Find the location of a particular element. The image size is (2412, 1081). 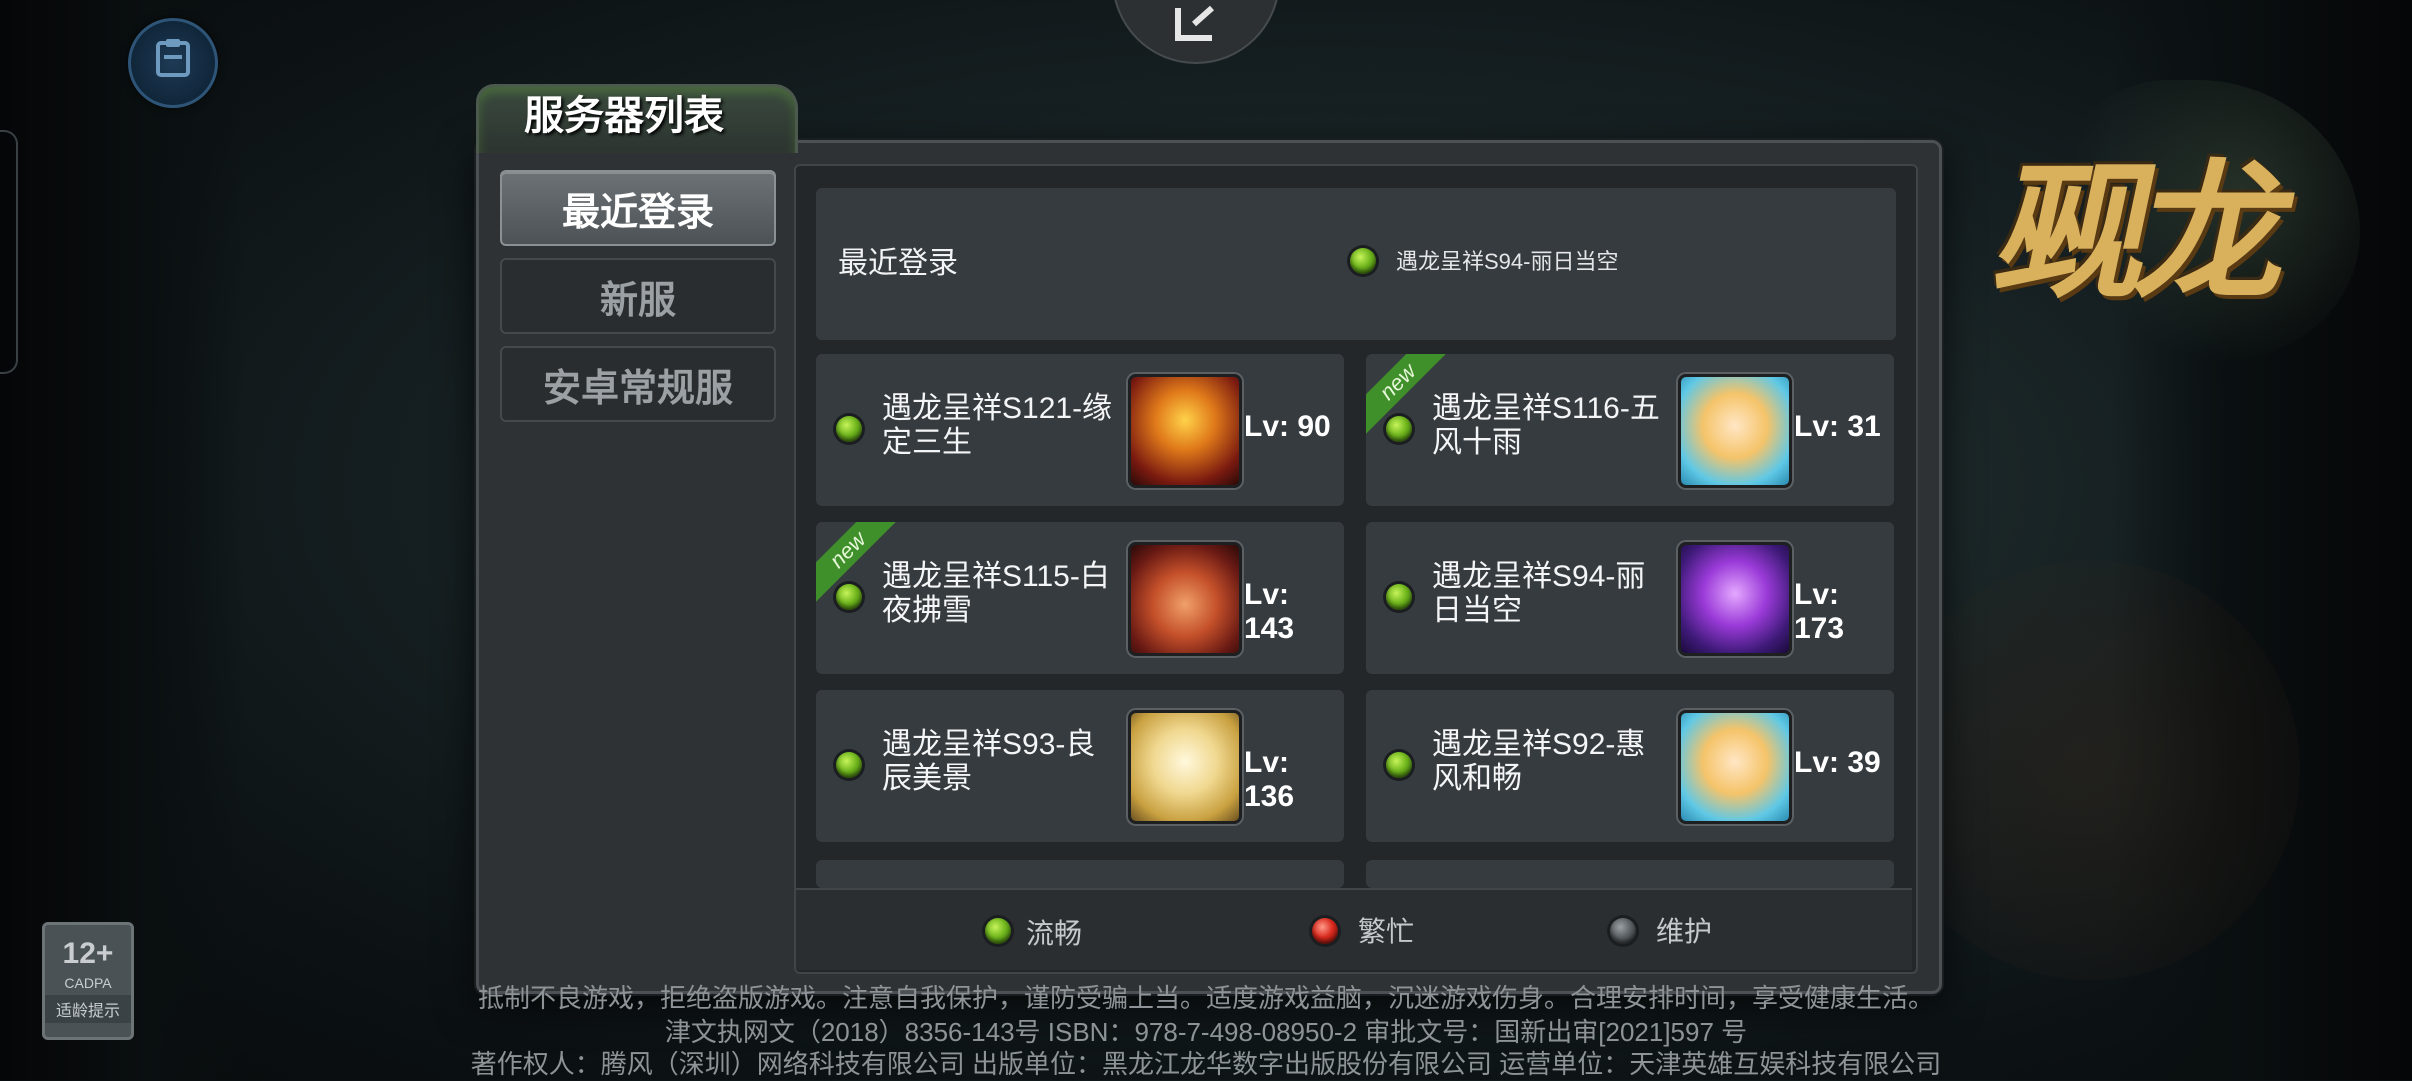

server-card: 遇龙呈祥S93-良辰美景 Lv: 136 is located at coordinates (1080, 766).